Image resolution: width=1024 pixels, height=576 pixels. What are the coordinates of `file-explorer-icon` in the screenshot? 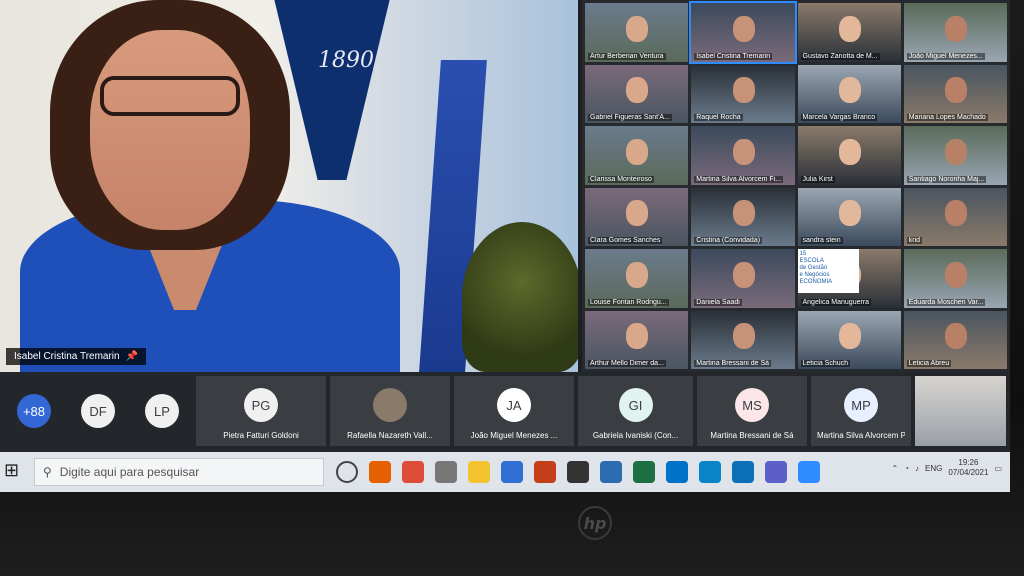 It's located at (479, 472).